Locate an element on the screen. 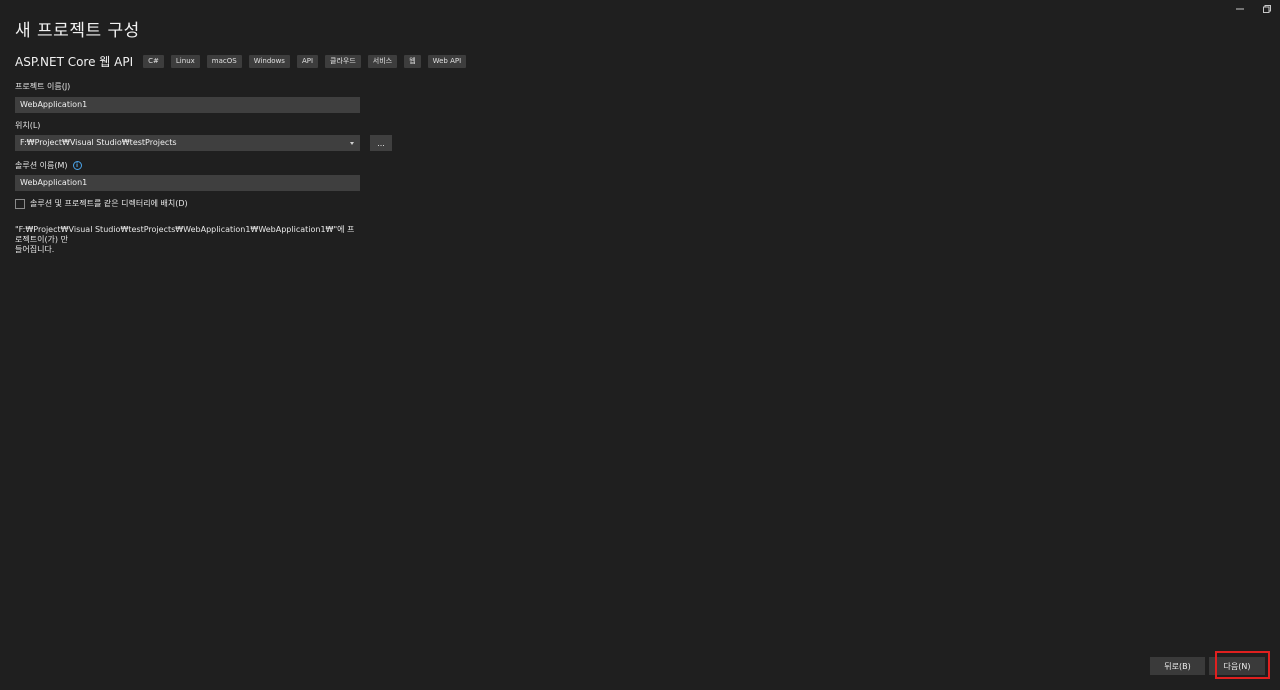 This screenshot has width=1280, height=690. same-directory-checkbox is located at coordinates (20, 203).